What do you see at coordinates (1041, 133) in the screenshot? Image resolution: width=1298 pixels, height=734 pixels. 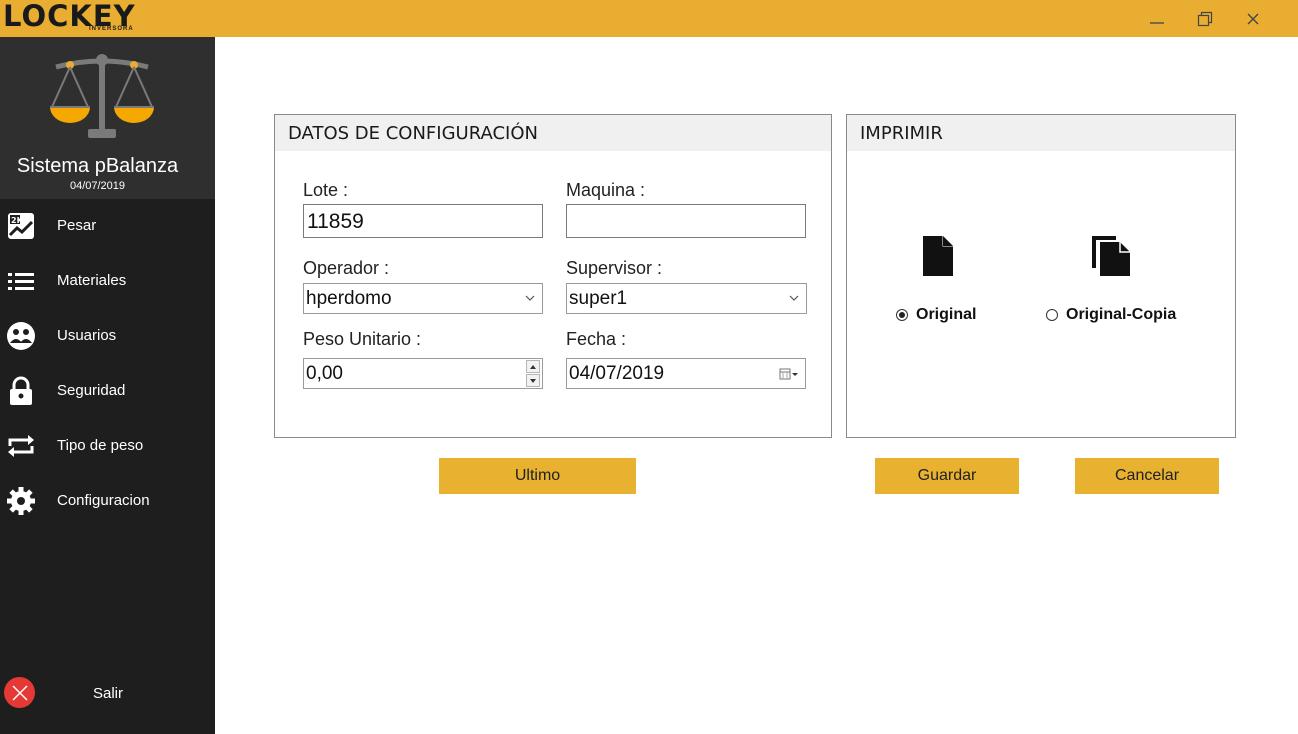 I see `print-panel-header: IMPRIMIR` at bounding box center [1041, 133].